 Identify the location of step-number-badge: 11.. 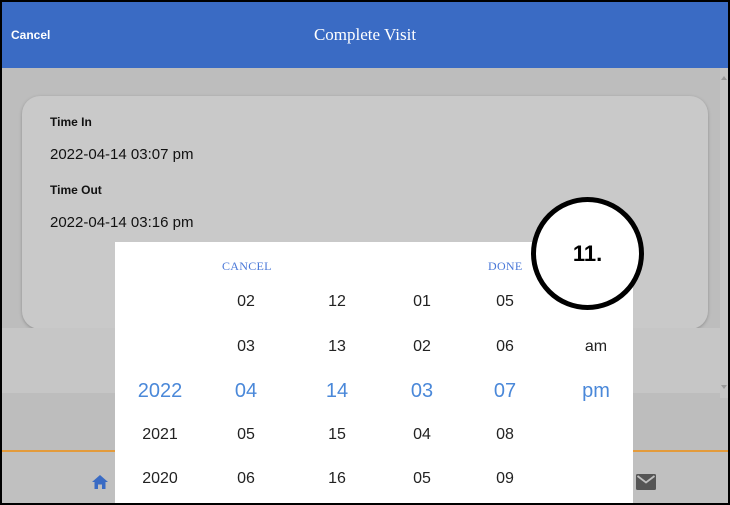
(587, 253).